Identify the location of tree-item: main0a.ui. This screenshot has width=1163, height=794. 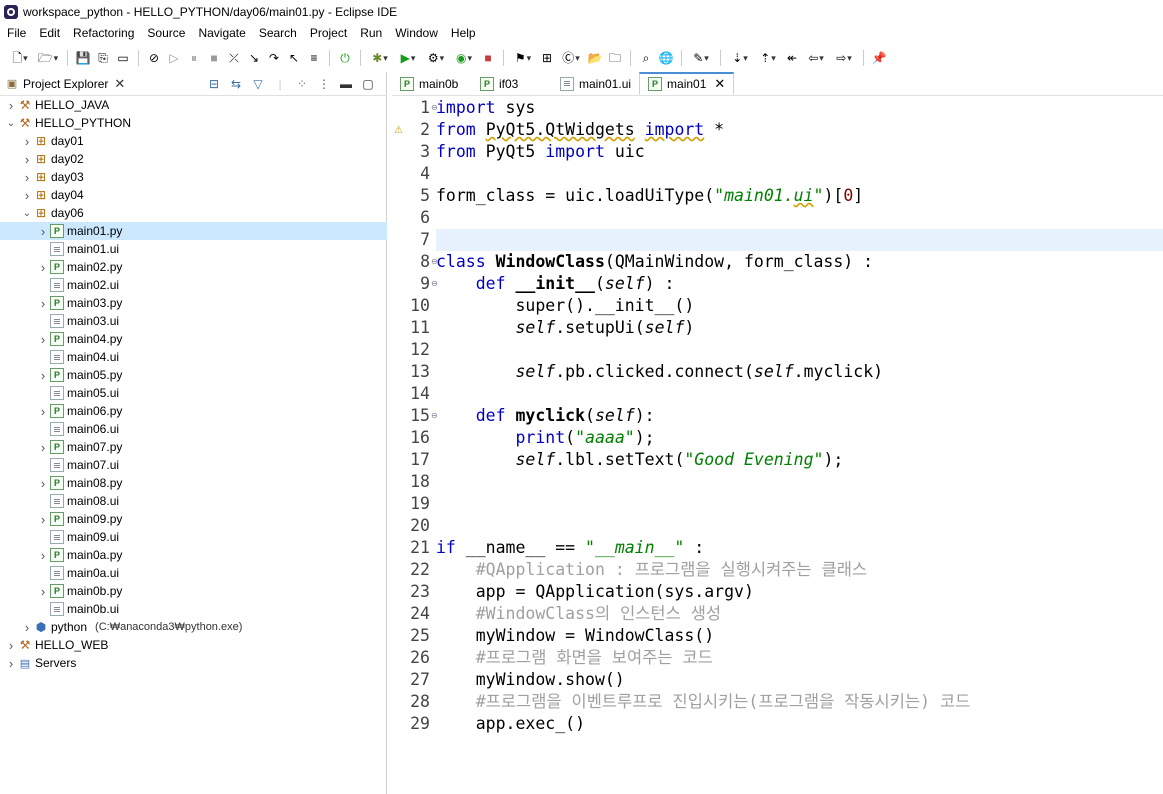
(193, 573).